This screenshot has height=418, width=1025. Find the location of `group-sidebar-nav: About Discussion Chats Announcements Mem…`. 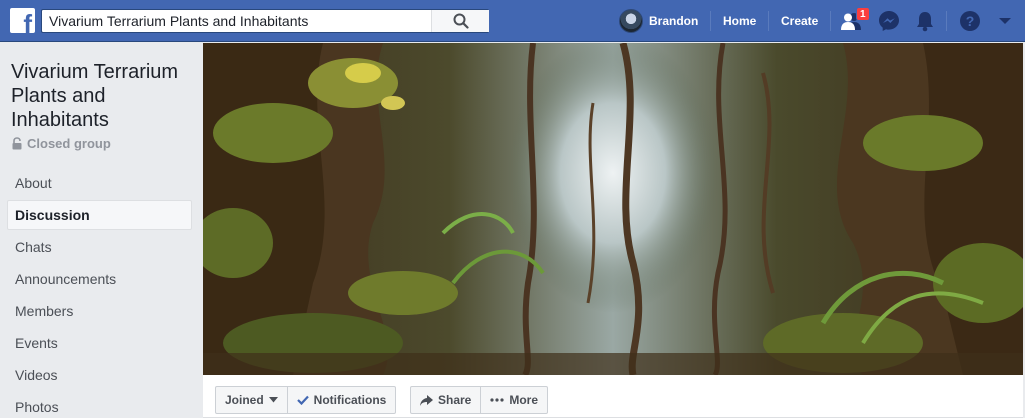

group-sidebar-nav: About Discussion Chats Announcements Mem… is located at coordinates (99, 293).